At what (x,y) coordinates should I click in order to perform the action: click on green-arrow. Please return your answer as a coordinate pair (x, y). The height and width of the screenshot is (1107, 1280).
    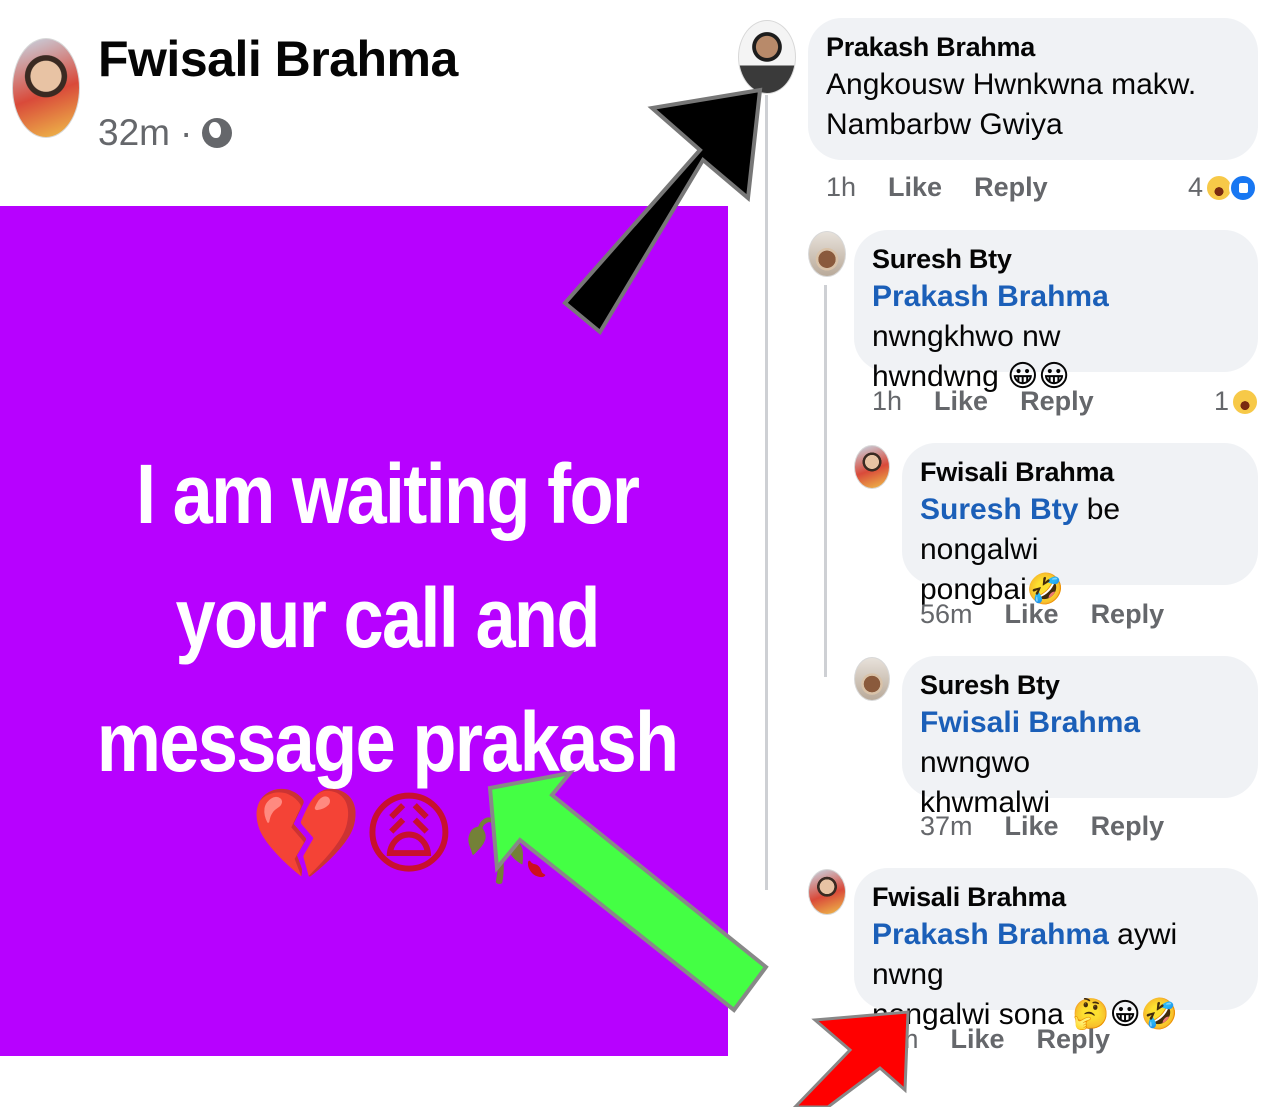
    Looking at the image, I should click on (628, 891).